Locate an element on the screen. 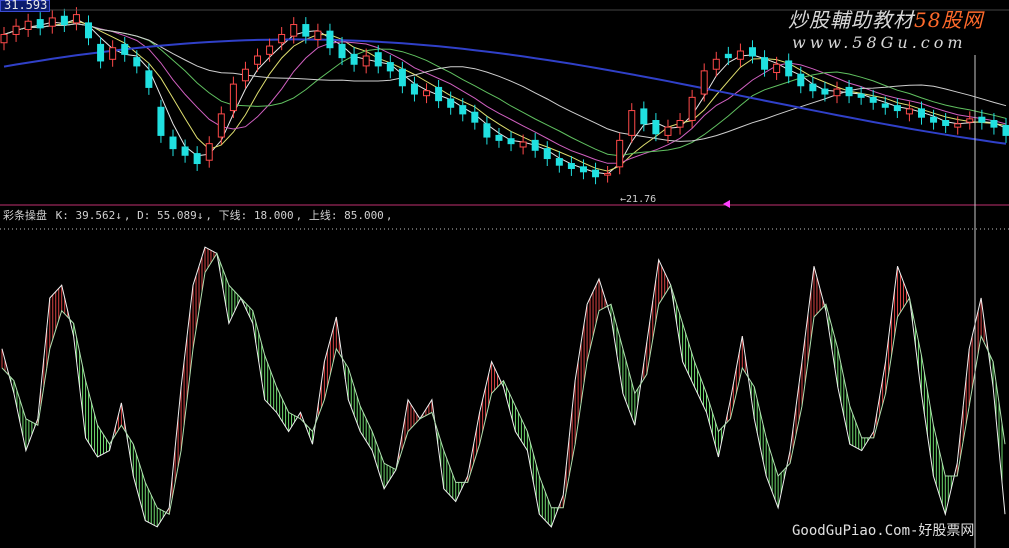 The height and width of the screenshot is (548, 1009). indicator-lower: 下线: 18.000 is located at coordinates (256, 215).